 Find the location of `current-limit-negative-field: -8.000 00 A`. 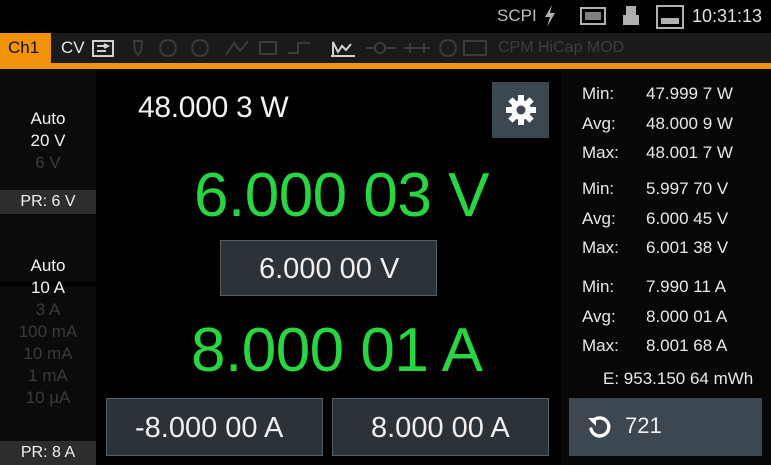

current-limit-negative-field: -8.000 00 A is located at coordinates (214, 427).